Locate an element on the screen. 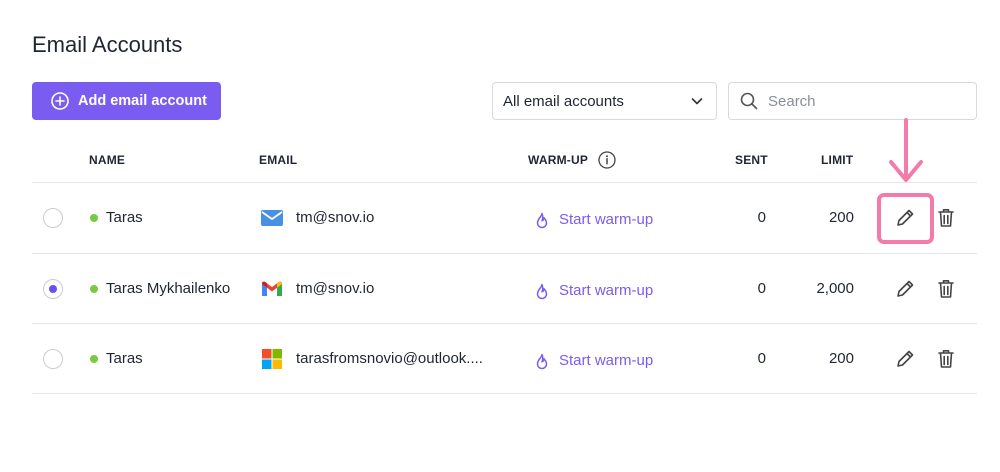  column-header-email: EMAIL is located at coordinates (278, 160).